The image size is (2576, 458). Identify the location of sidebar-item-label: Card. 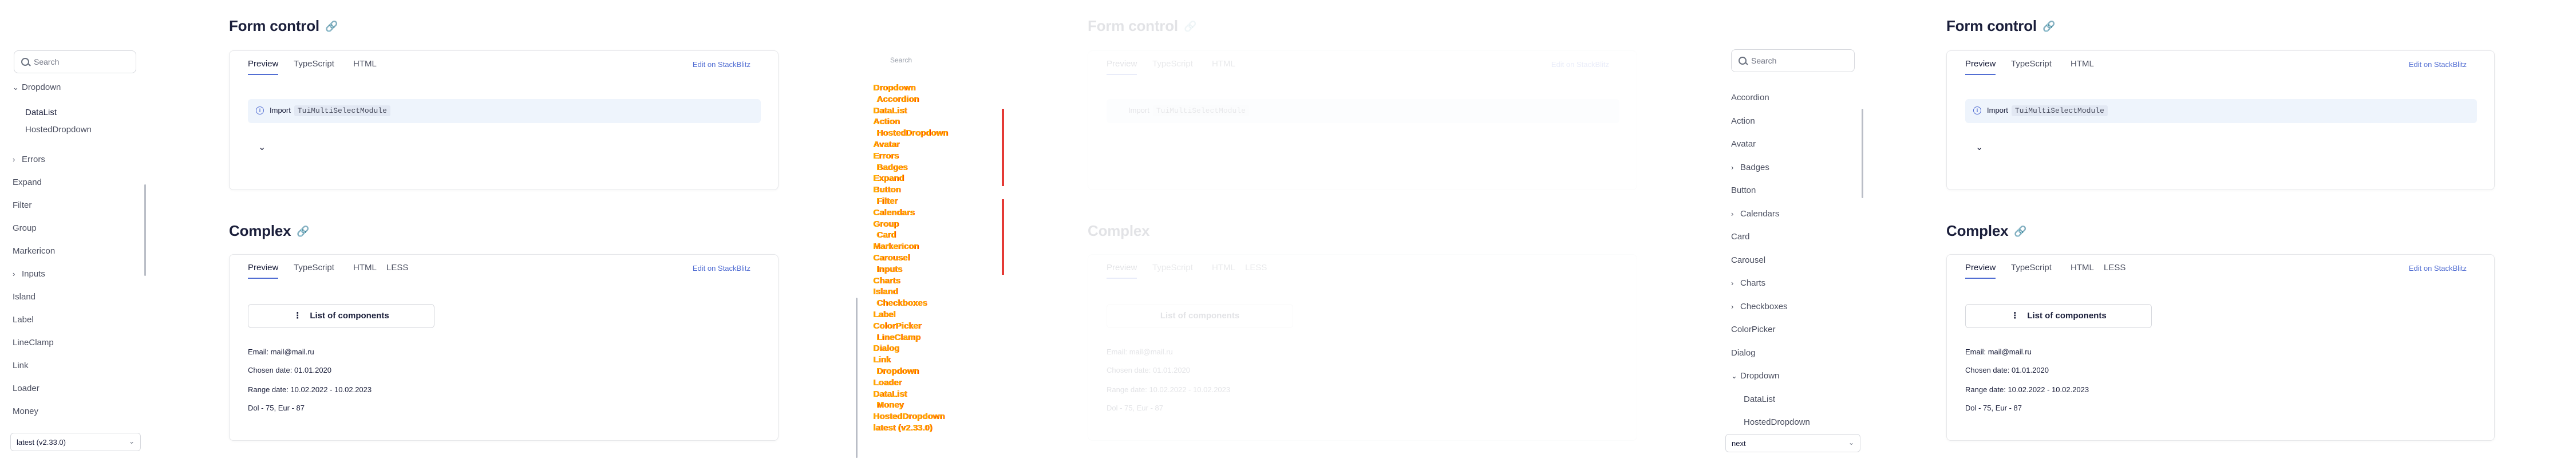
(1740, 237).